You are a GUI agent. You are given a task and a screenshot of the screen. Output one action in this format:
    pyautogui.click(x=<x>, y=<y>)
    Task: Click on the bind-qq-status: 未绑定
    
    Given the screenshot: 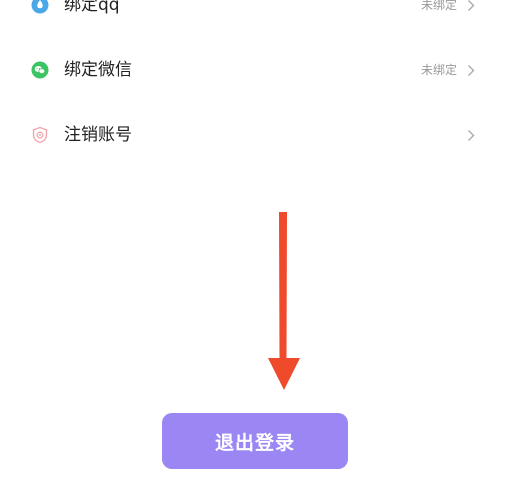 What is the action you would take?
    pyautogui.click(x=438, y=6)
    